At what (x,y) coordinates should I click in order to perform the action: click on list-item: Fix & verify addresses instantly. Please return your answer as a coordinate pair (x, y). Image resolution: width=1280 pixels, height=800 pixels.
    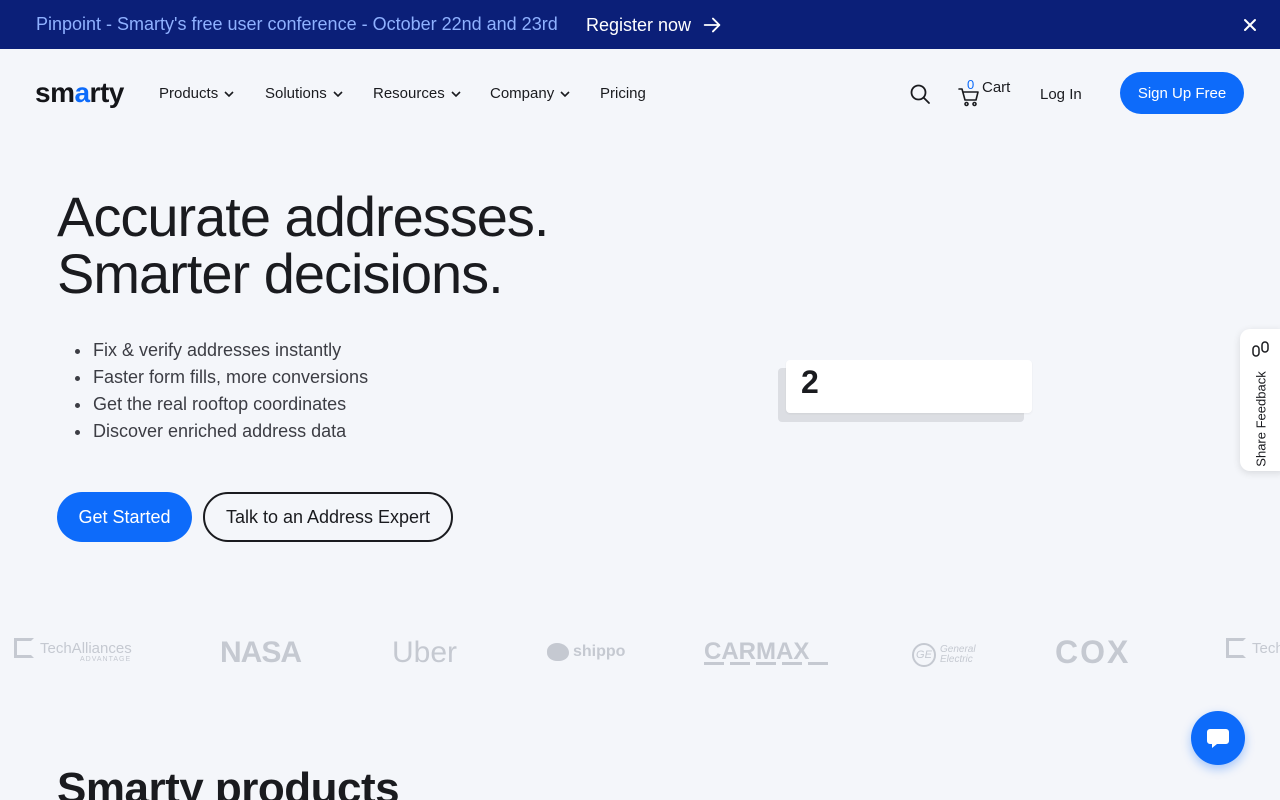
    Looking at the image, I should click on (221, 350).